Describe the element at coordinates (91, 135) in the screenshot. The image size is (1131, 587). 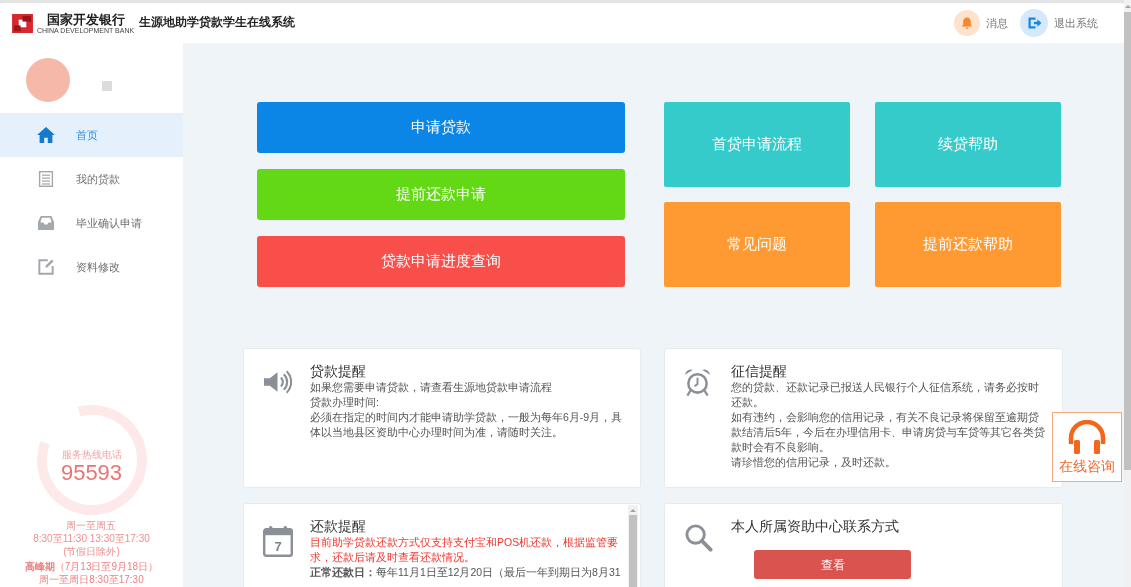
I see `sidebar-item: 首页` at that location.